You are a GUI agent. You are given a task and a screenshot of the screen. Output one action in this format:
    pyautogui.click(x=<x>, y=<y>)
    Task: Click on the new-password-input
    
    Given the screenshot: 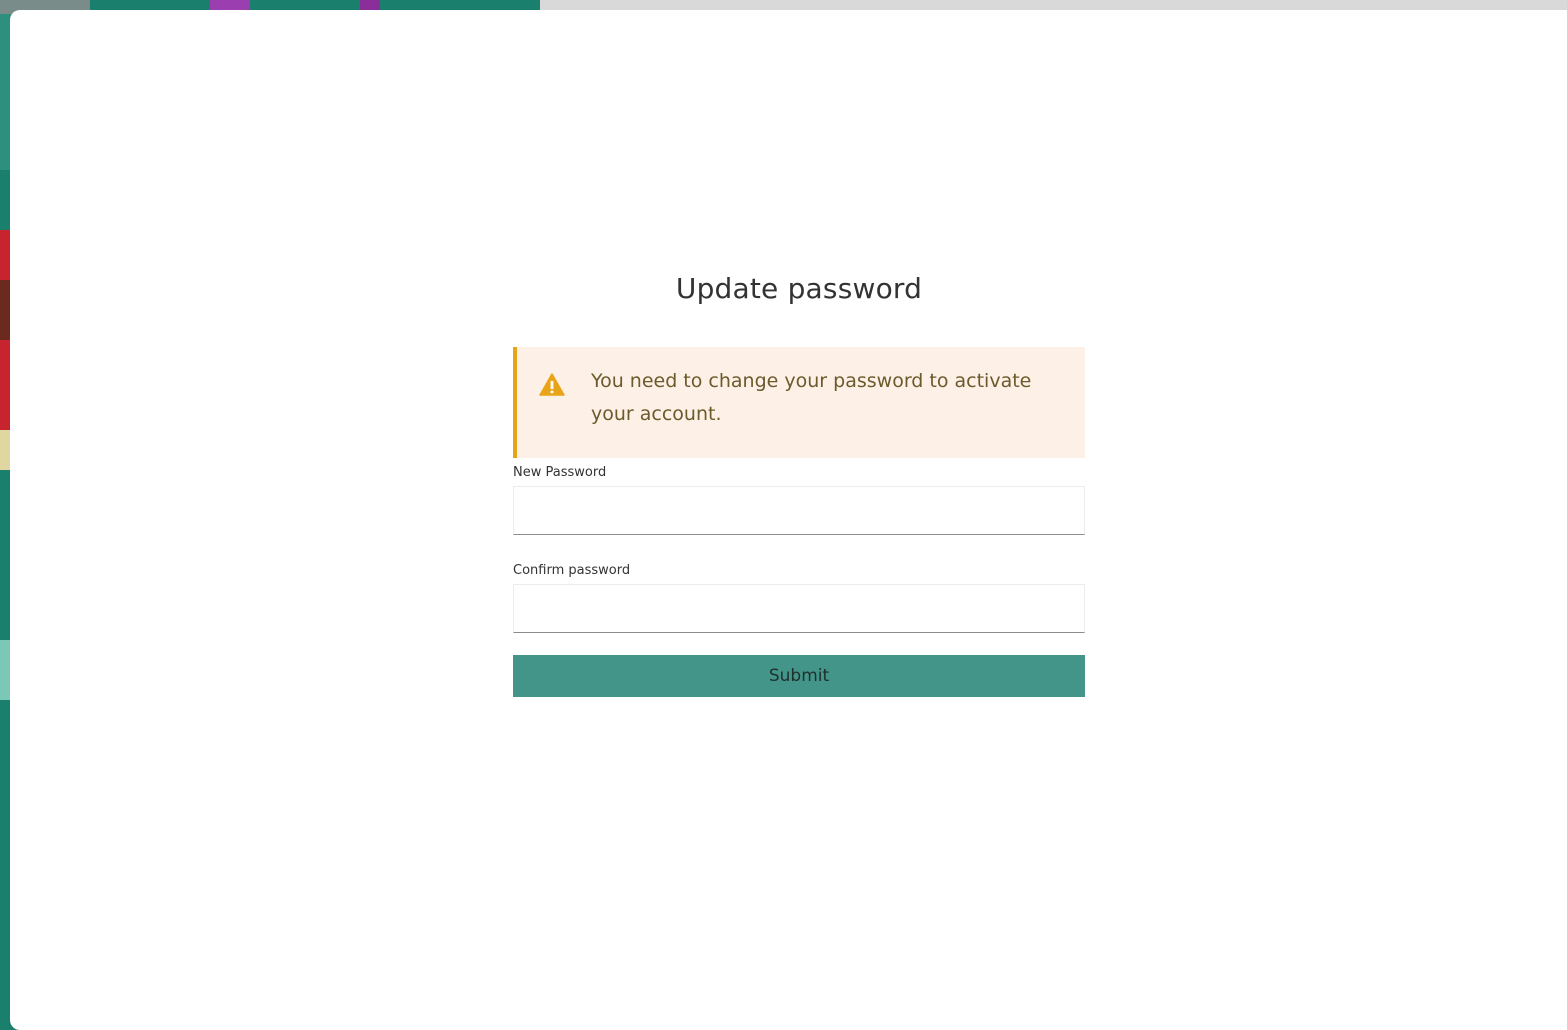 What is the action you would take?
    pyautogui.click(x=799, y=510)
    